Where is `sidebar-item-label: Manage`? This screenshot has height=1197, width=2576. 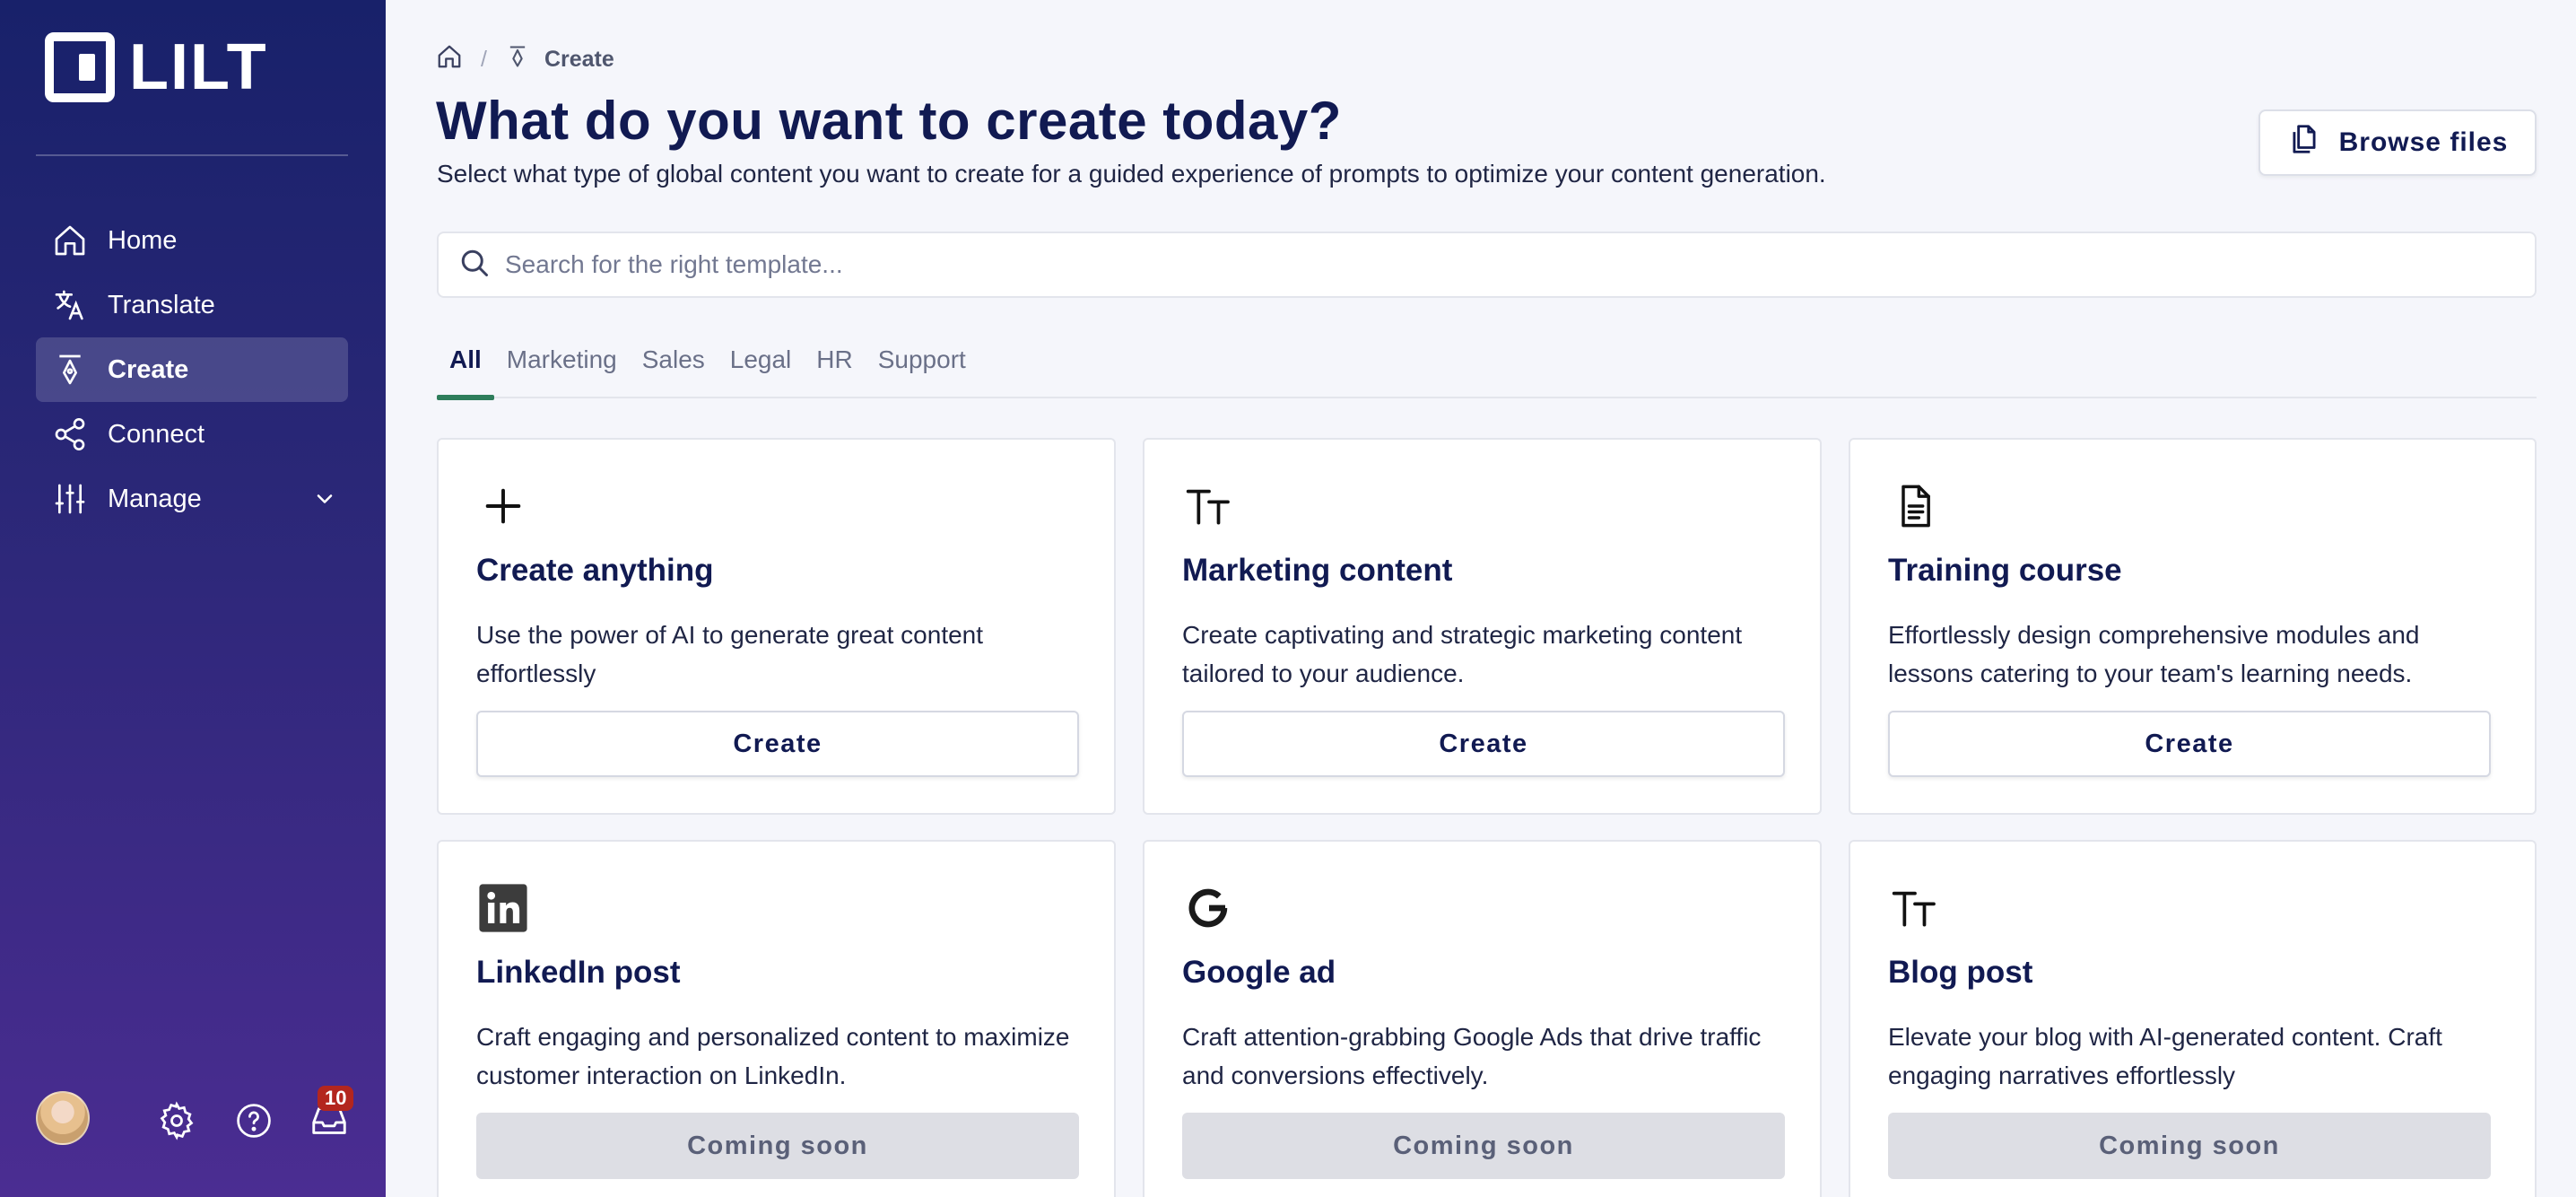 sidebar-item-label: Manage is located at coordinates (155, 498).